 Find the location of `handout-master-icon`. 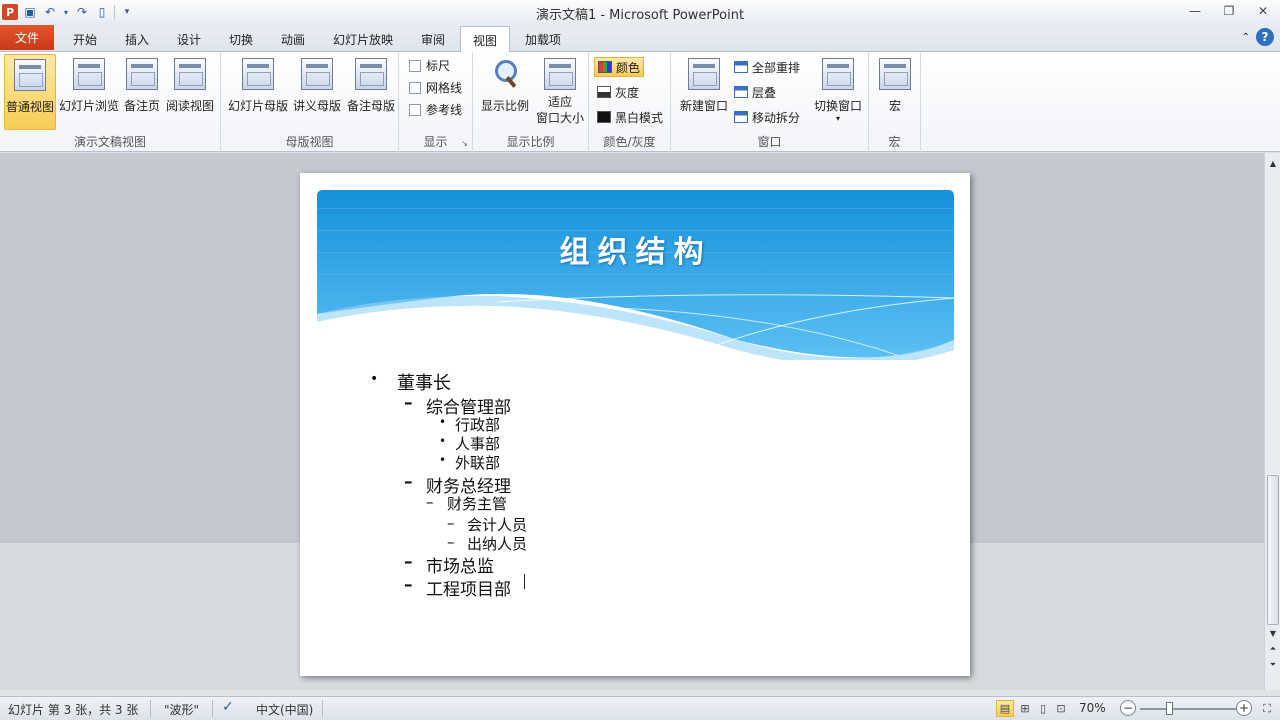

handout-master-icon is located at coordinates (317, 74).